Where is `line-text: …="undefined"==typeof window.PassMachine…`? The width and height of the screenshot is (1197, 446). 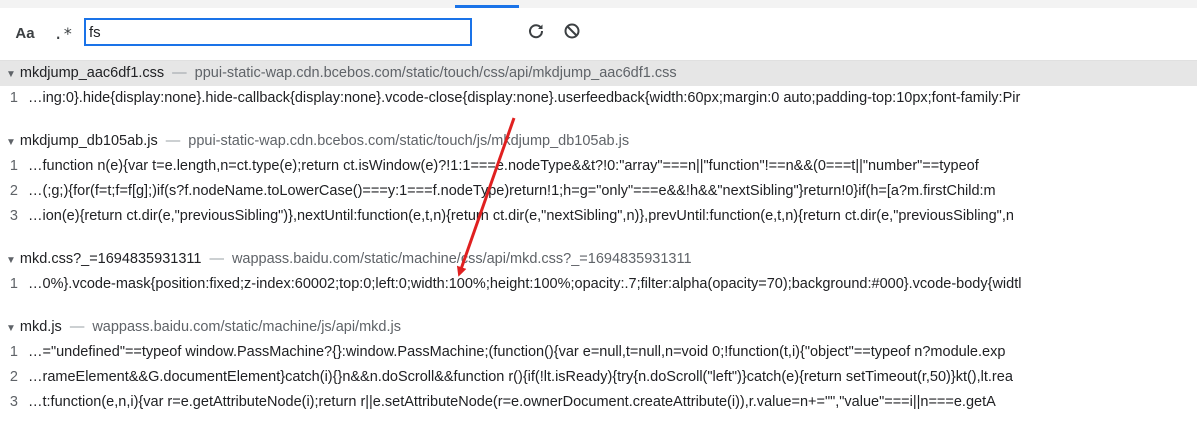 line-text: …="undefined"==typeof window.PassMachine… is located at coordinates (517, 352).